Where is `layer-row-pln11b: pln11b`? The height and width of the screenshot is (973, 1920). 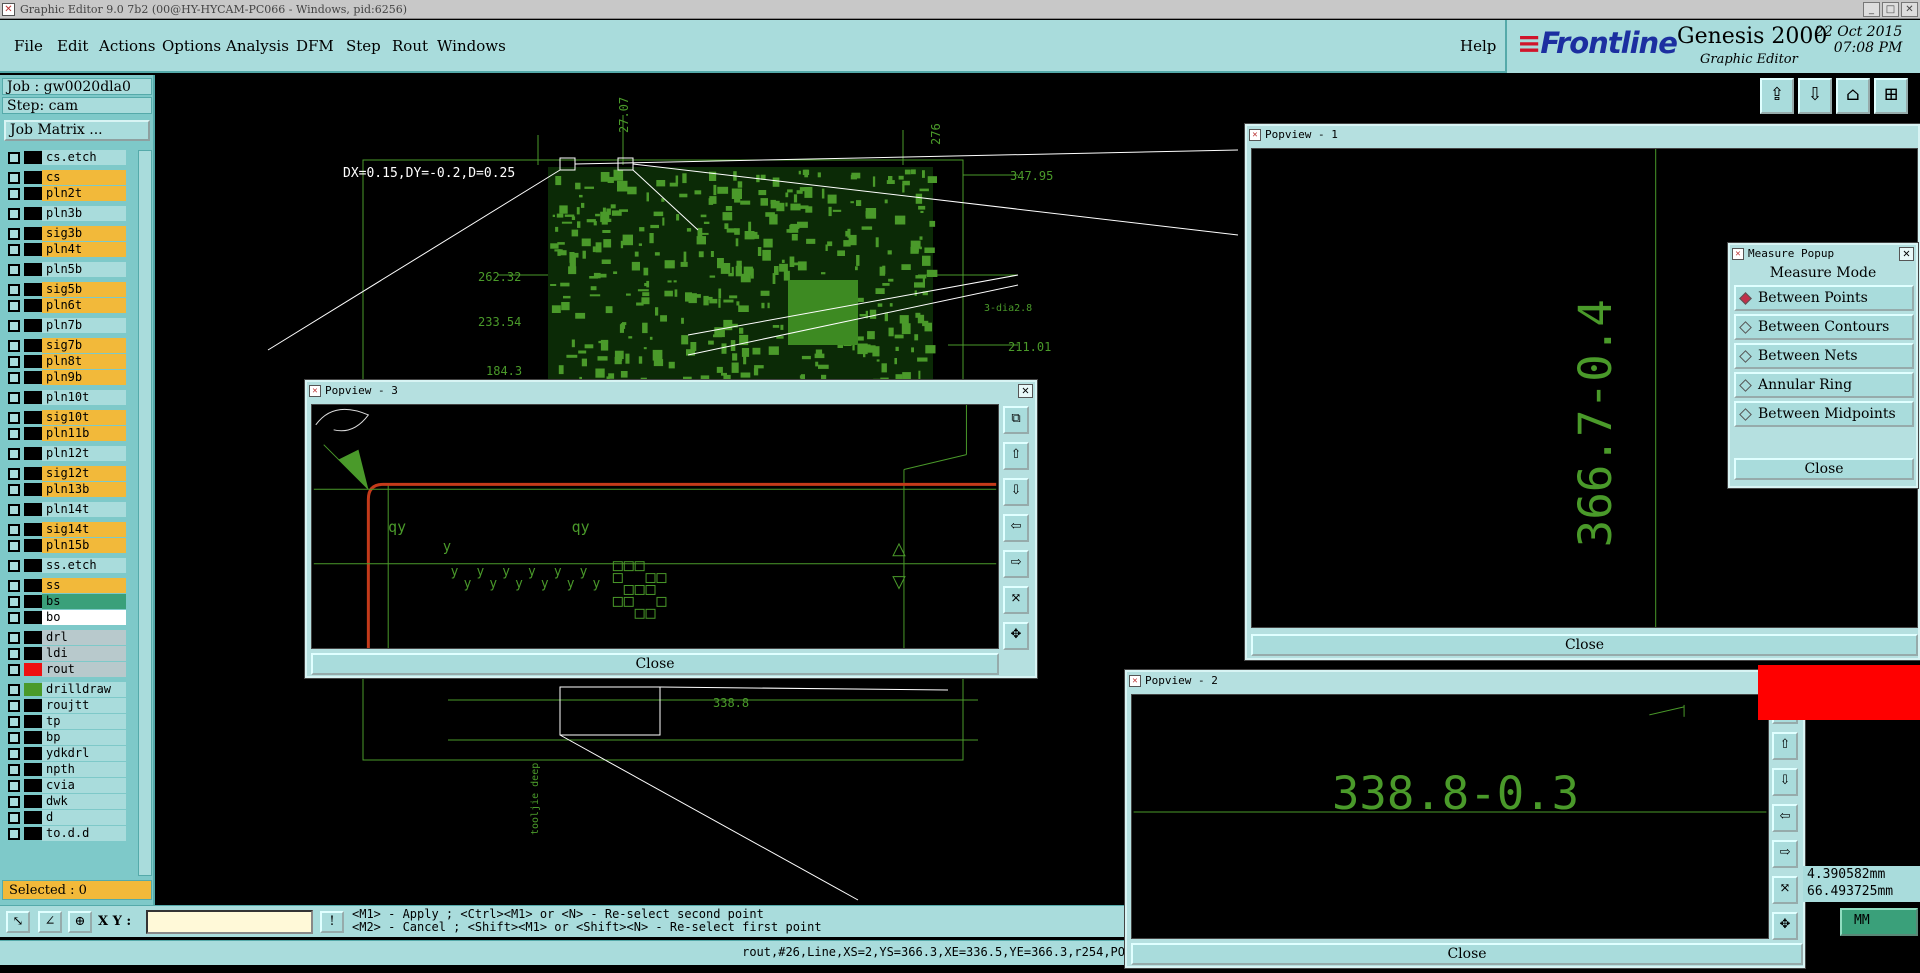 layer-row-pln11b: pln11b is located at coordinates (69, 433).